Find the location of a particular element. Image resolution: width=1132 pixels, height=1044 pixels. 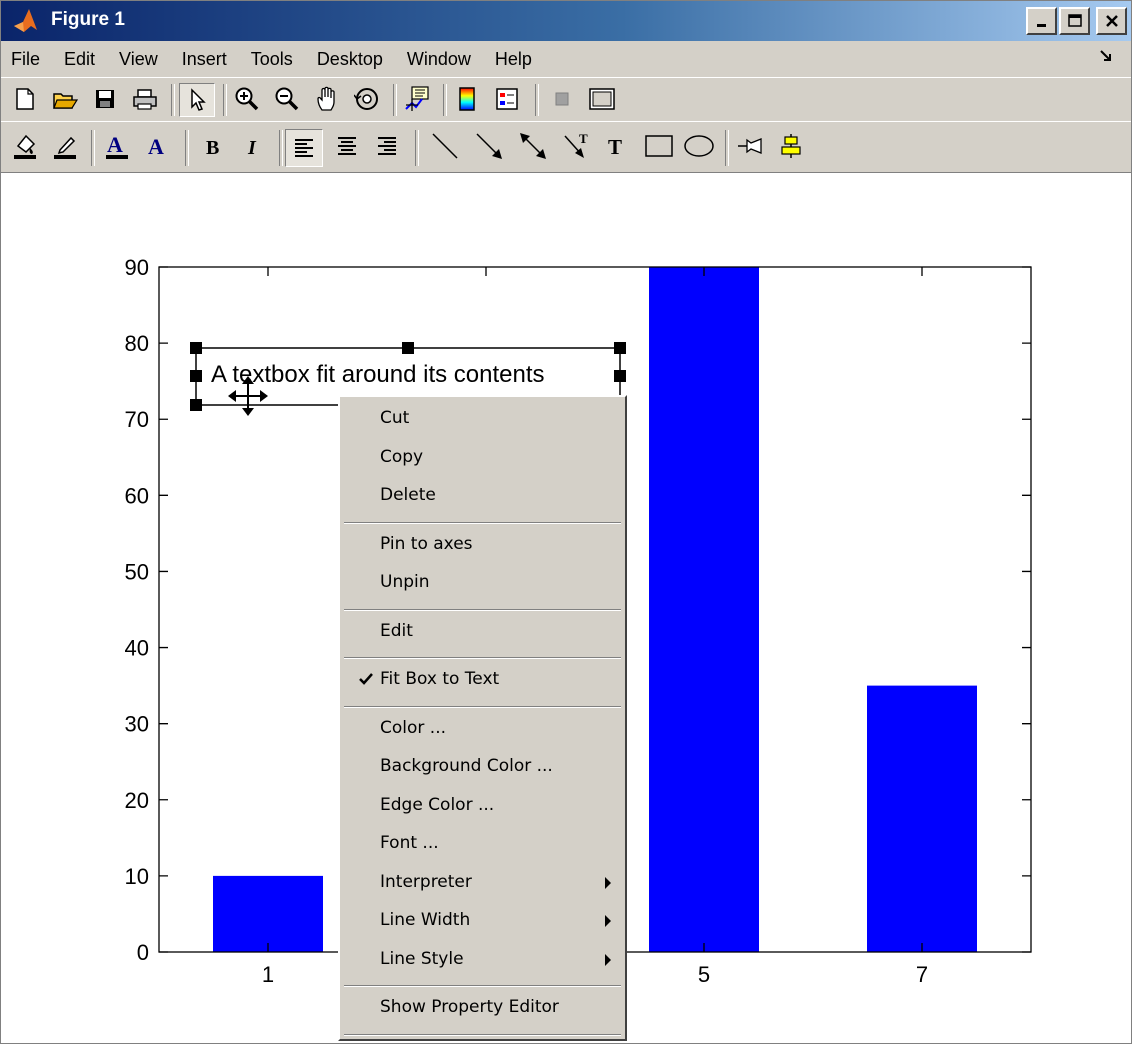

italic-button: I is located at coordinates (253, 146).